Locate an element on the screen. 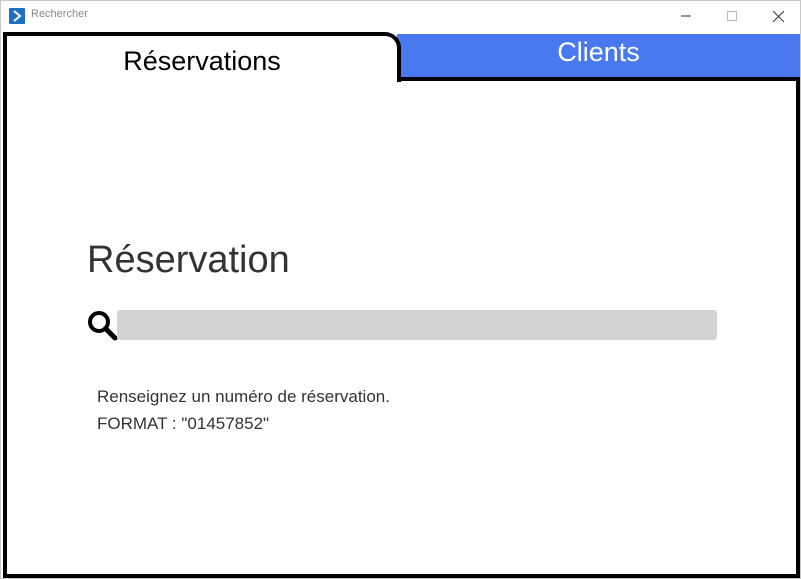 The height and width of the screenshot is (579, 801). title-bar: Rechercher is located at coordinates (400, 16).